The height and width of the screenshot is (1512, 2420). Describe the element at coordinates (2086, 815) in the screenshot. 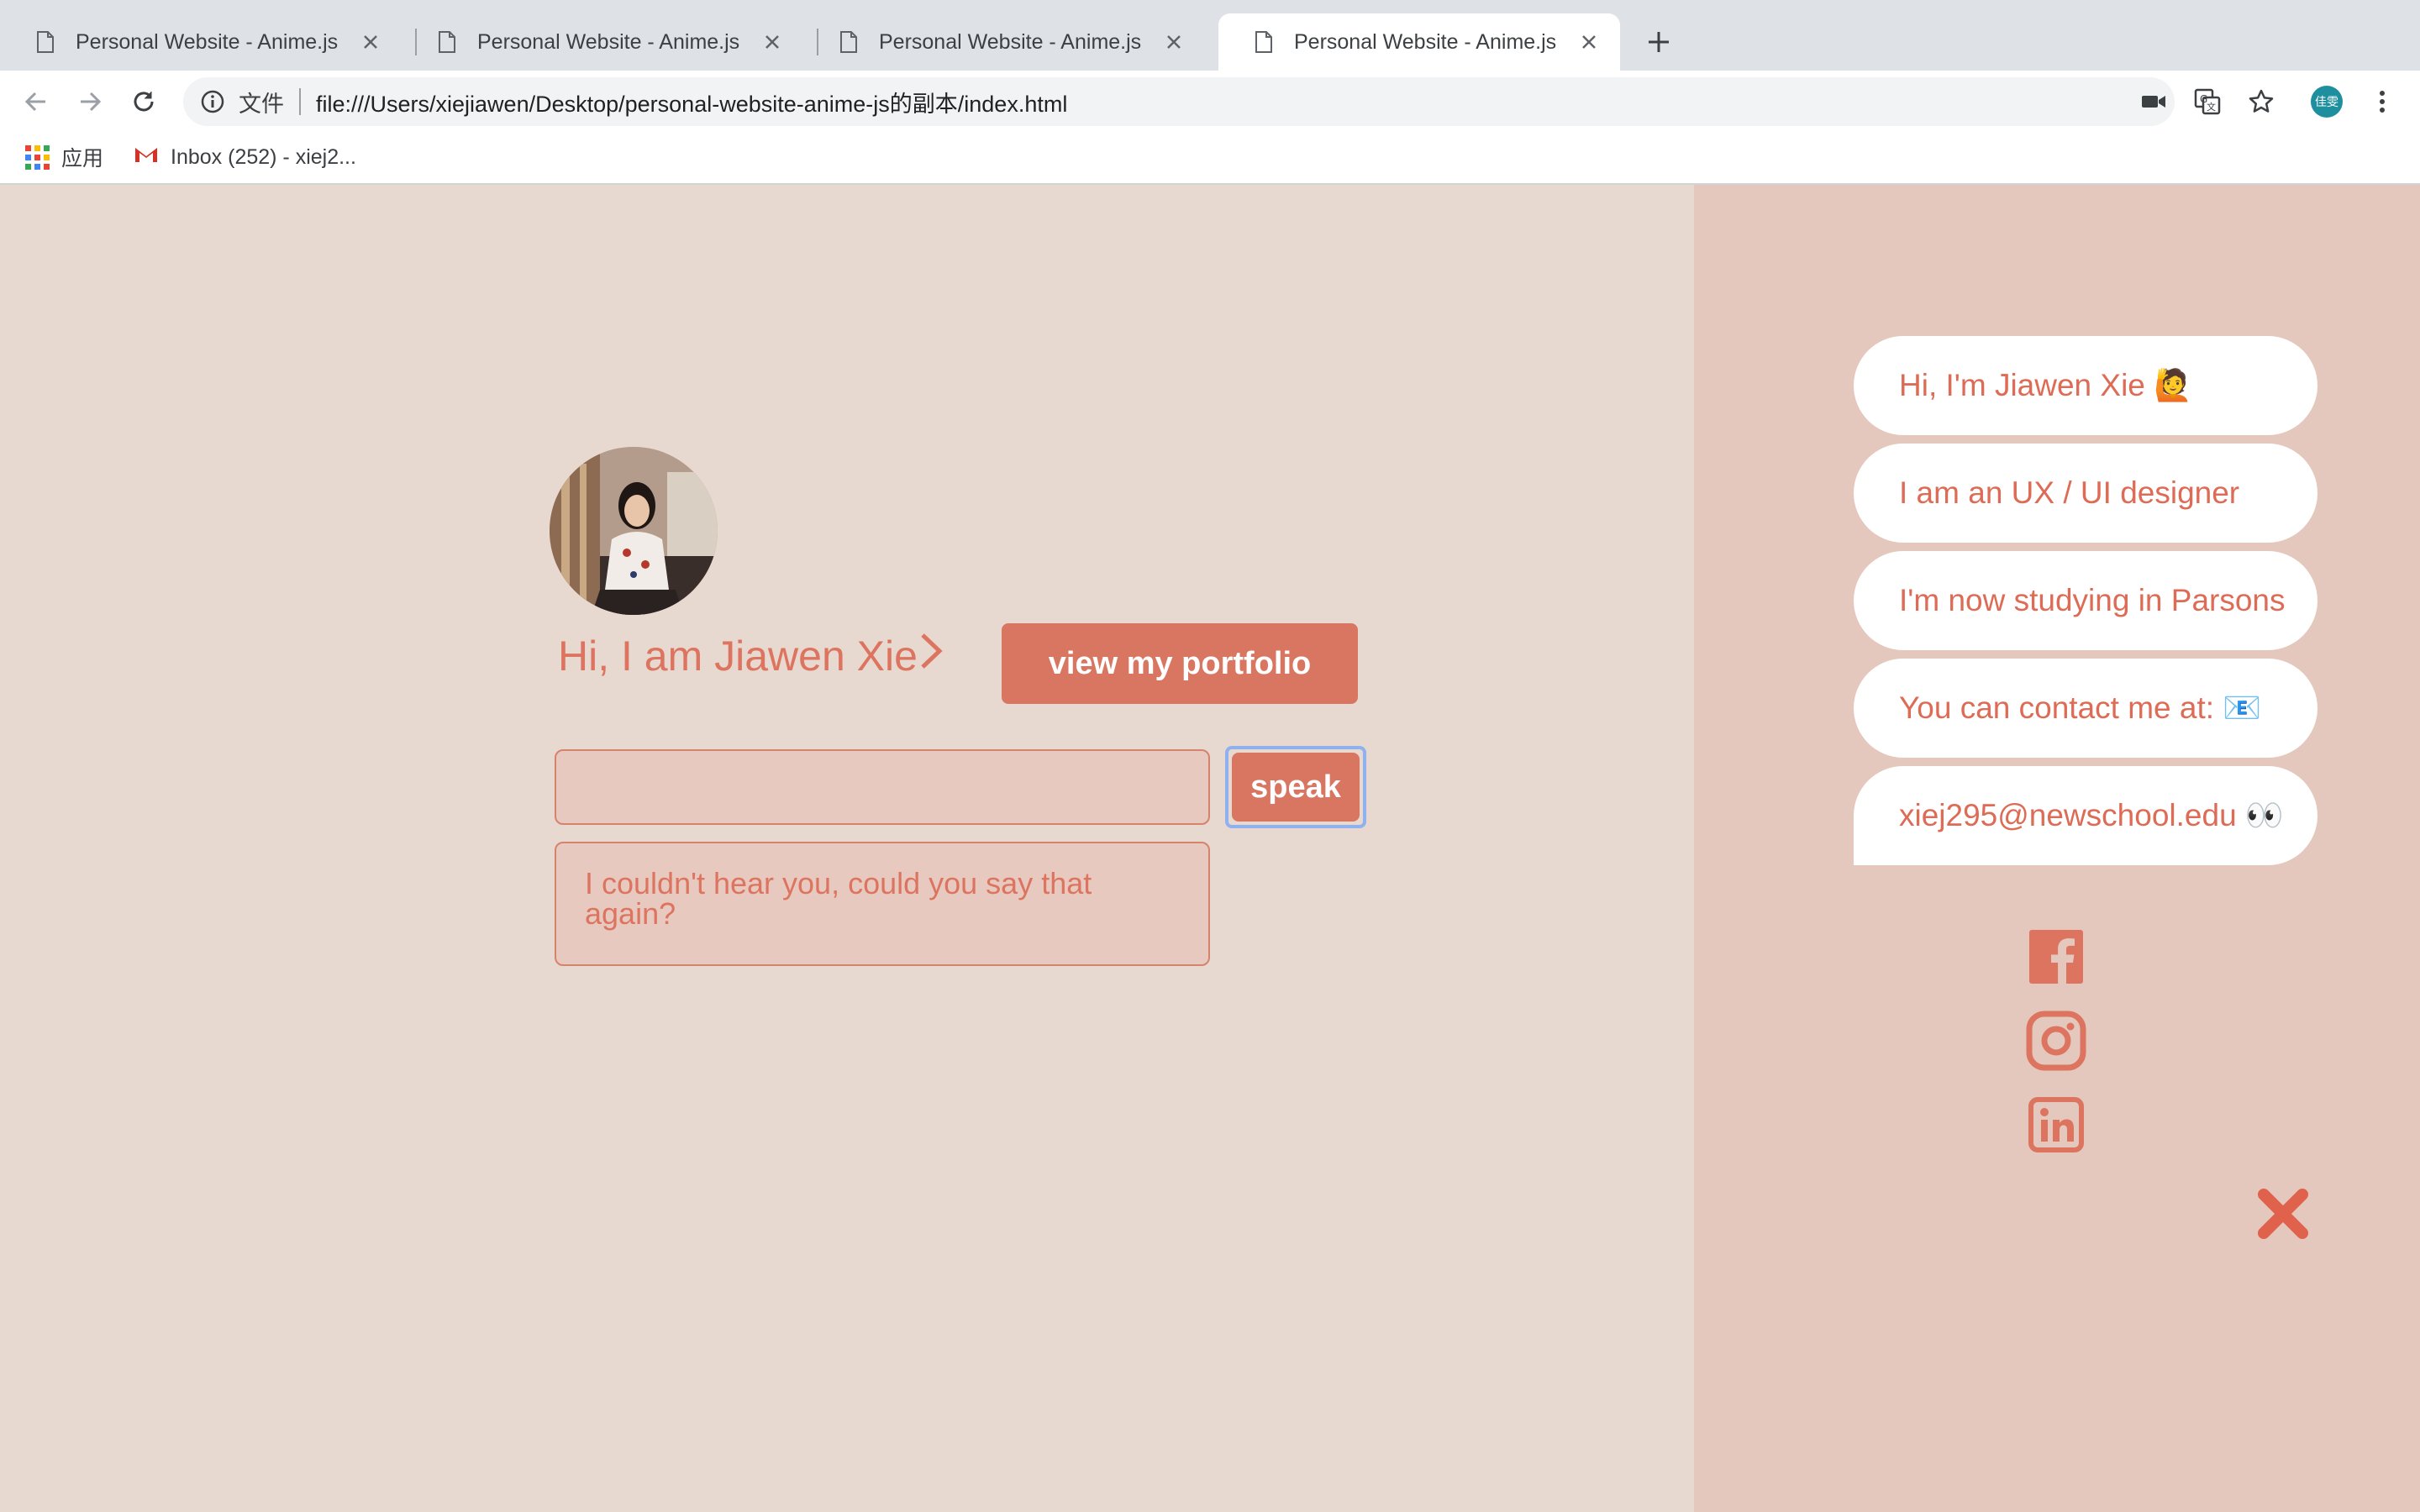

I see `email-bubble: xiej295@newschool.edu 👀` at that location.